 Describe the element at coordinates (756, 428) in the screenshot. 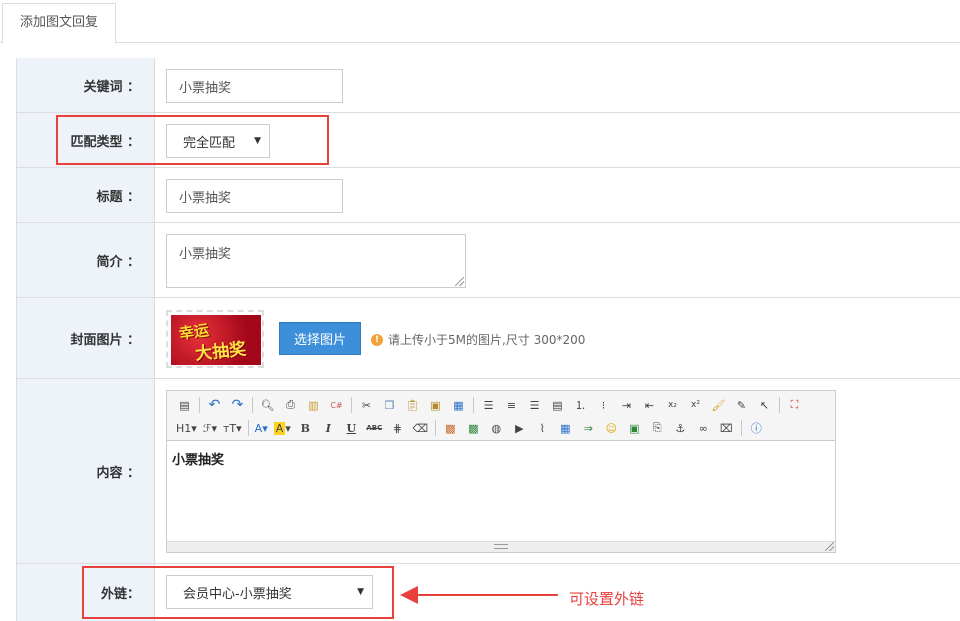

I see `help-icon: ⓘ` at that location.